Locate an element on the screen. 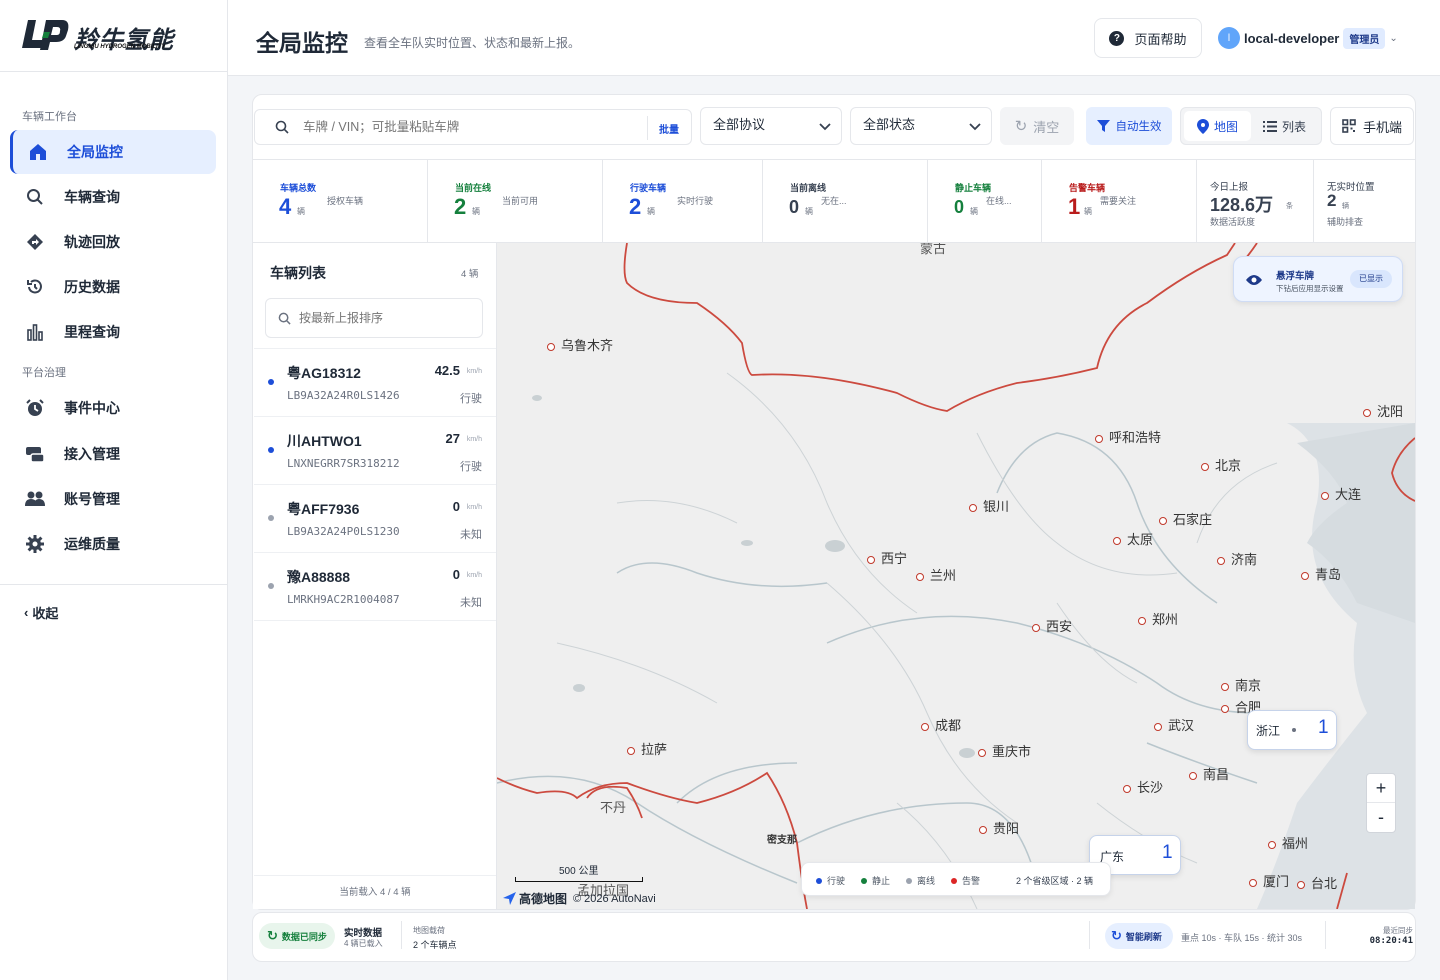 This screenshot has height=980, width=1440. batch-button: 批量 is located at coordinates (669, 128).